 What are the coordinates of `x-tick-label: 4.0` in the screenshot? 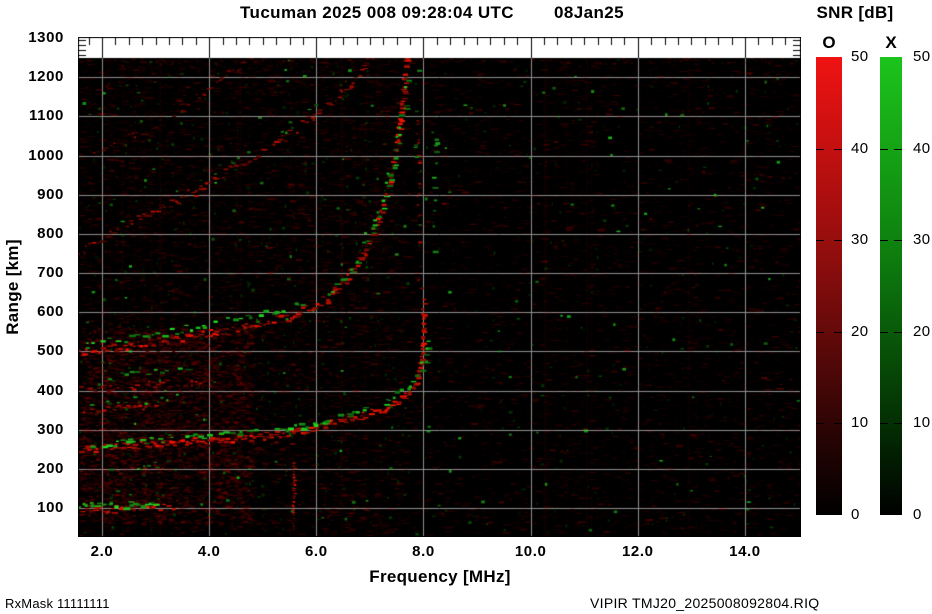 It's located at (209, 551).